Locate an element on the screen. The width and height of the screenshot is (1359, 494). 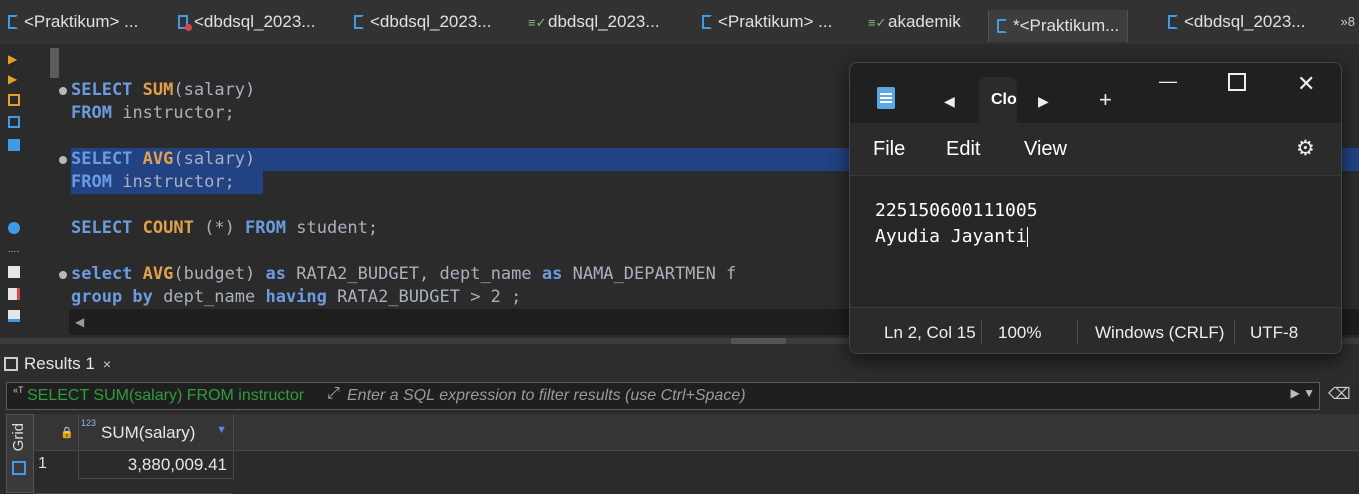
table-header: 🔒 123 SUM(salary) ▼ is located at coordinates (696, 432).